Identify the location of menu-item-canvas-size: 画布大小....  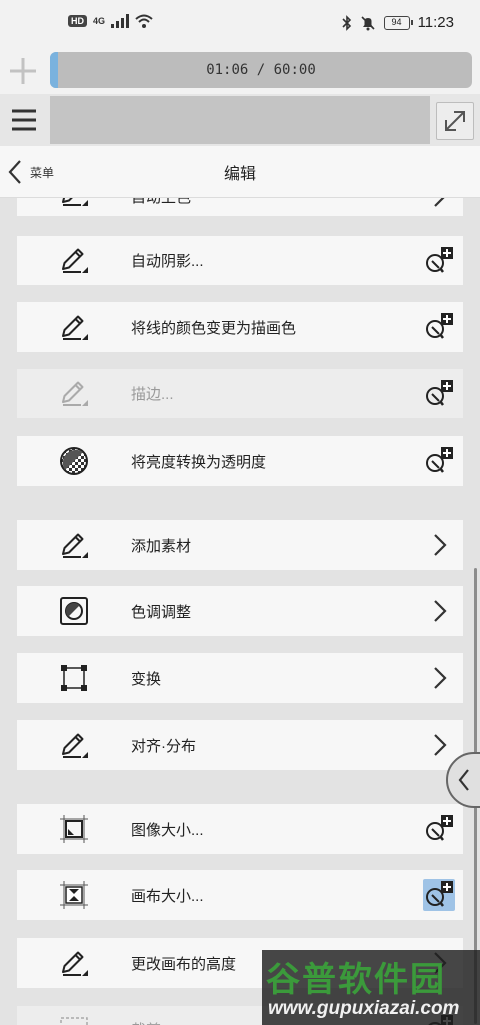
(240, 895).